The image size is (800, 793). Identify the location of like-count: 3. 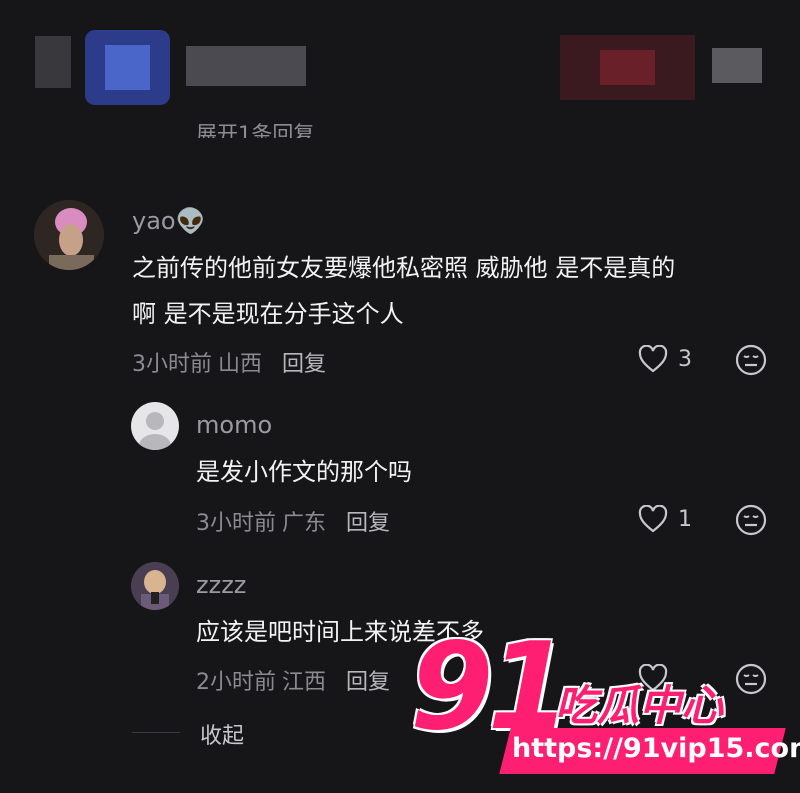
(685, 359).